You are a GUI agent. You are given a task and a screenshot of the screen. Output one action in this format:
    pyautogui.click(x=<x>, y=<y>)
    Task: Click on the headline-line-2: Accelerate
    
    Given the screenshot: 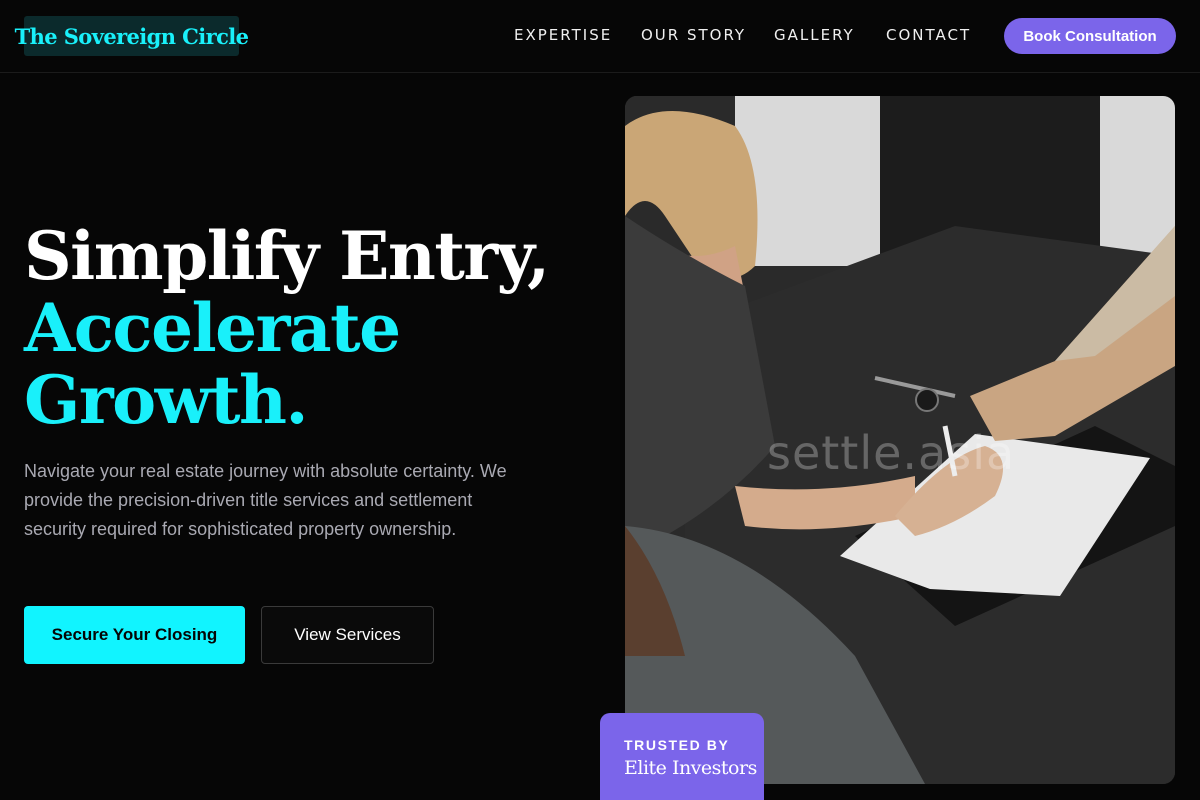 What is the action you would take?
    pyautogui.click(x=212, y=328)
    